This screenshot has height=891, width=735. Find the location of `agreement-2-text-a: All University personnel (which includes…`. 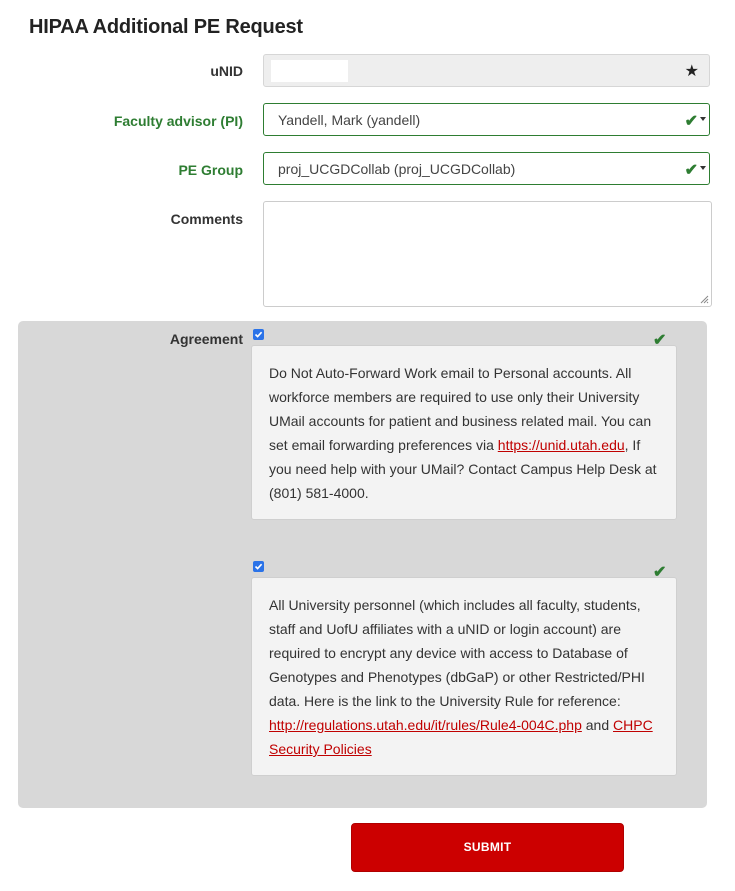

agreement-2-text-a: All University personnel (which includes… is located at coordinates (457, 653).